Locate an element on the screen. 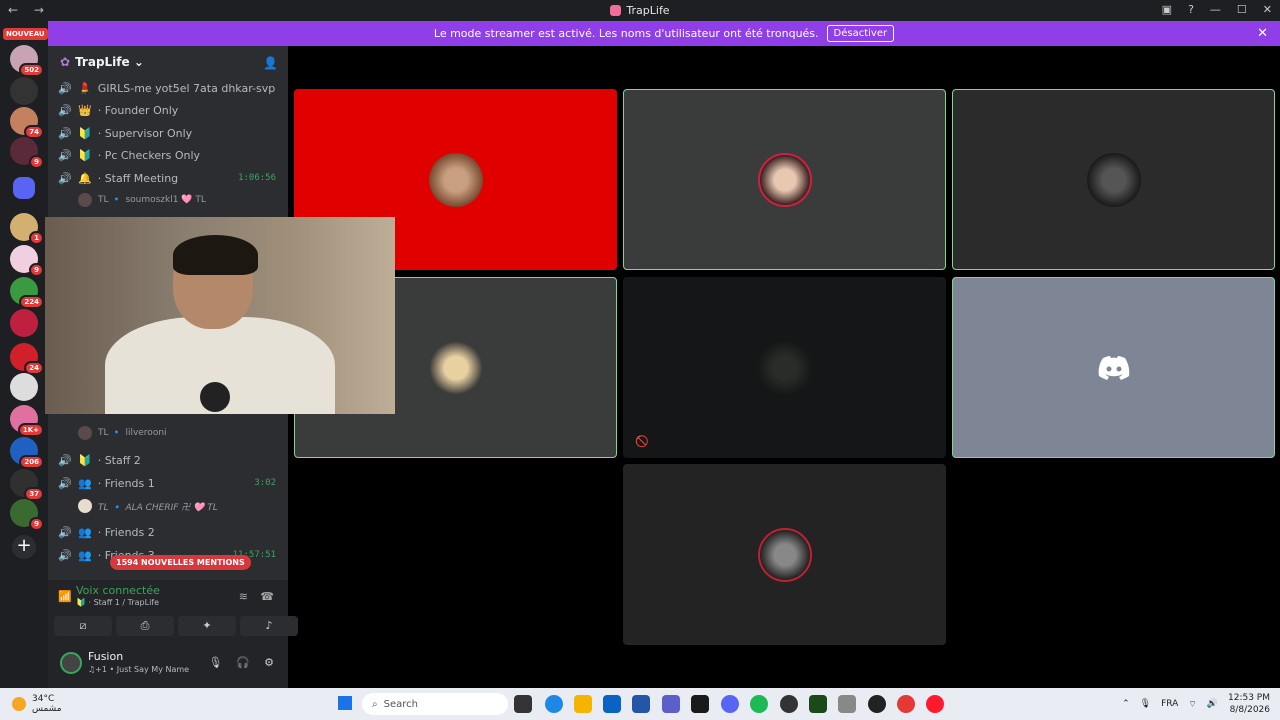 This screenshot has height=720, width=1280. minimize-button: — is located at coordinates (1215, 9).